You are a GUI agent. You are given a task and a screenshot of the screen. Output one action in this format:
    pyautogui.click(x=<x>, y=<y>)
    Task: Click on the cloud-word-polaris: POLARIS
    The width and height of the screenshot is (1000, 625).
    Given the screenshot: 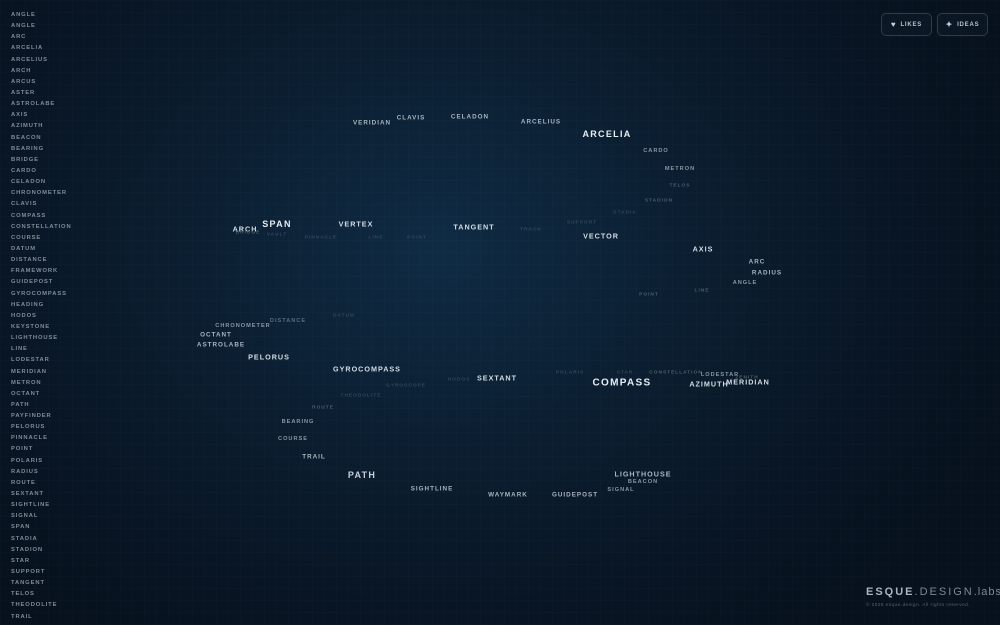 What is the action you would take?
    pyautogui.click(x=570, y=373)
    